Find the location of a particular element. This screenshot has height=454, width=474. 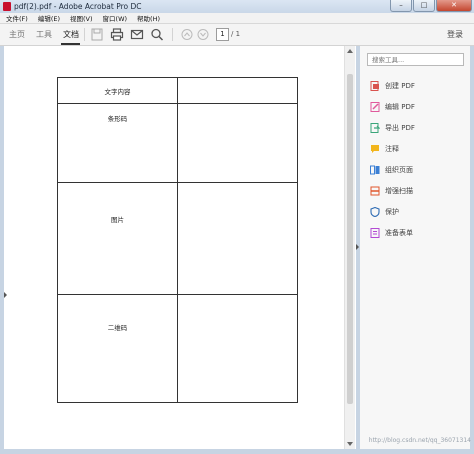

minimize-button: – is located at coordinates (401, 6).